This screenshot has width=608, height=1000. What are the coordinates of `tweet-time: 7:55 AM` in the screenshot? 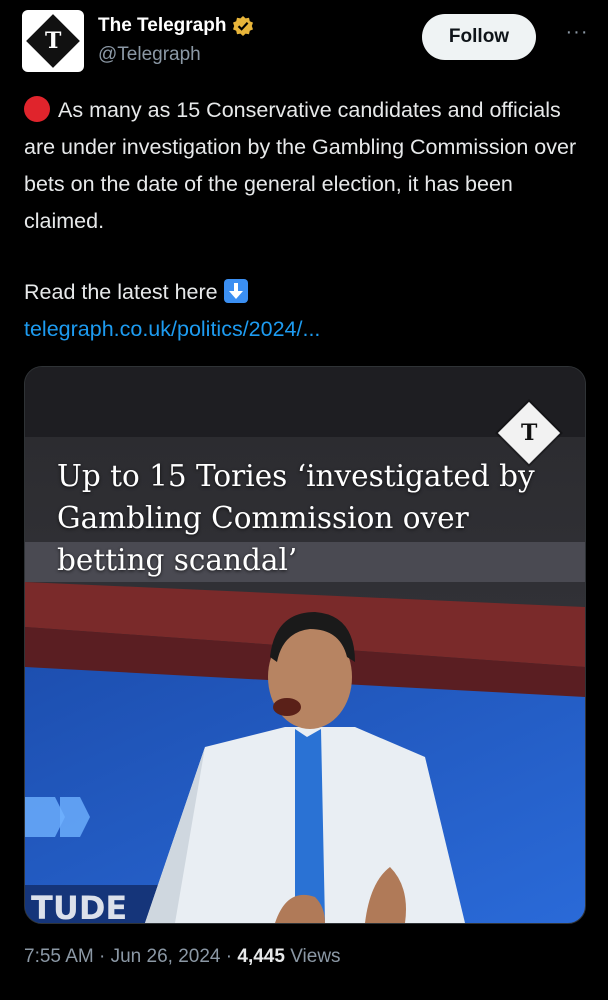 It's located at (59, 956).